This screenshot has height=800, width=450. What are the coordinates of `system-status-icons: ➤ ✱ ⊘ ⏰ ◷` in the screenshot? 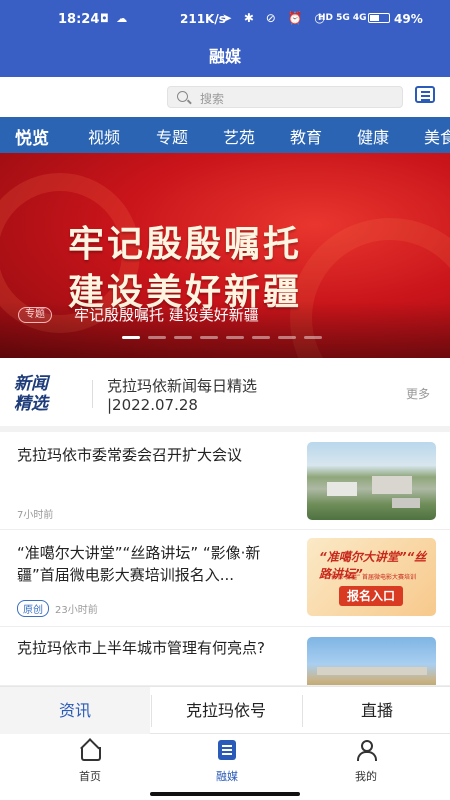 It's located at (275, 18).